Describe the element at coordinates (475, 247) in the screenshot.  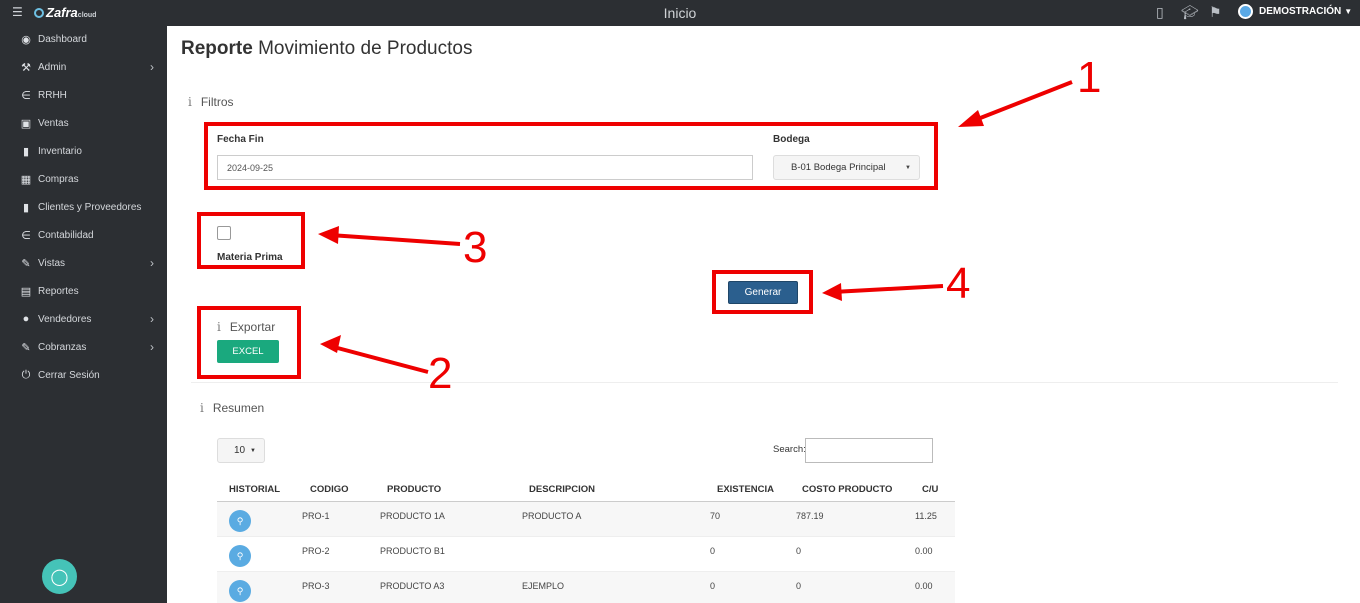
I see `annotation-number-3: 3` at that location.